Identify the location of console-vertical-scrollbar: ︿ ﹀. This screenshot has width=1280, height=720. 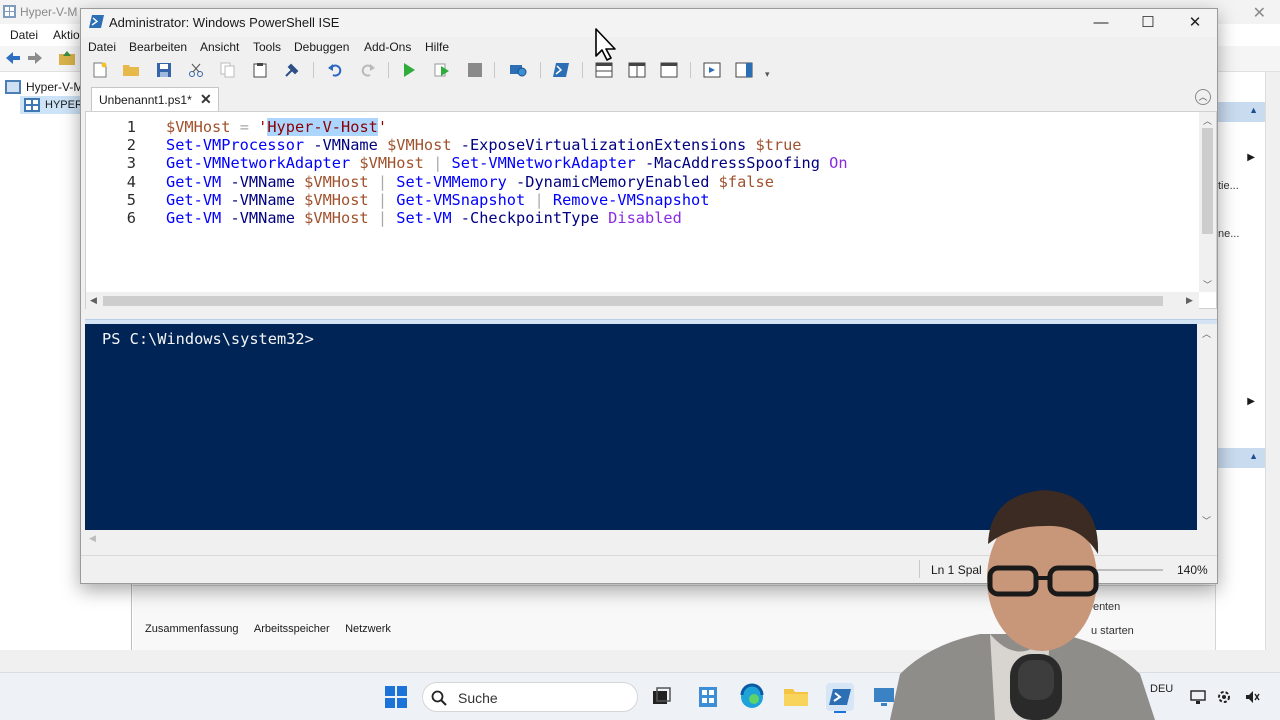
(1206, 427).